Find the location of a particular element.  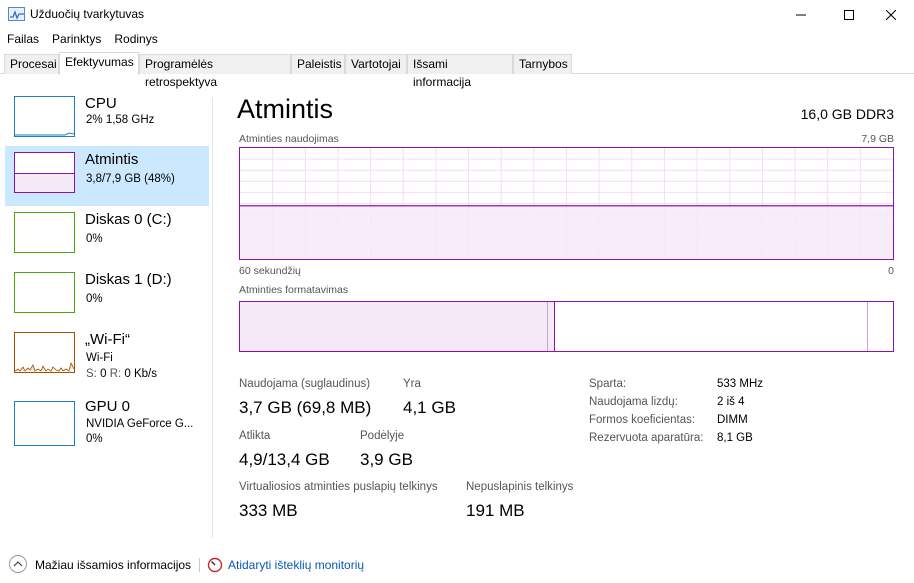

usage-graph-svg is located at coordinates (566, 203).